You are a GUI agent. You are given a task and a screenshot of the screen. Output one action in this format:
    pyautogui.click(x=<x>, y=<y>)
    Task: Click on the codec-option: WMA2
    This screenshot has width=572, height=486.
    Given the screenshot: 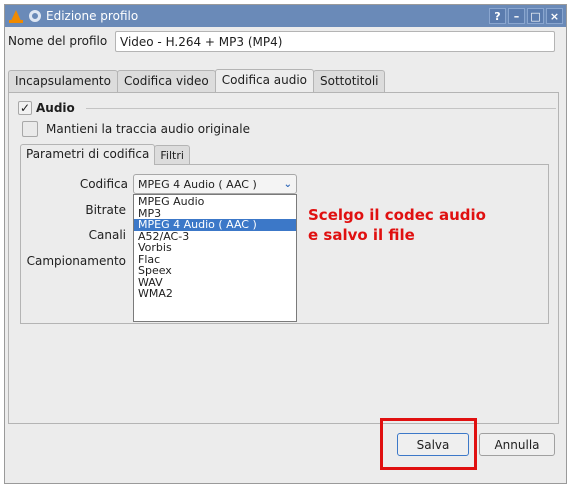 What is the action you would take?
    pyautogui.click(x=215, y=294)
    